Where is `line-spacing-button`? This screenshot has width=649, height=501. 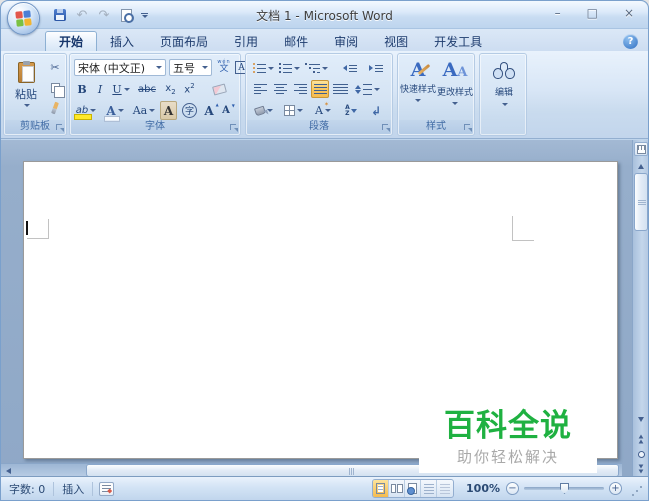
line-spacing-button is located at coordinates (367, 89).